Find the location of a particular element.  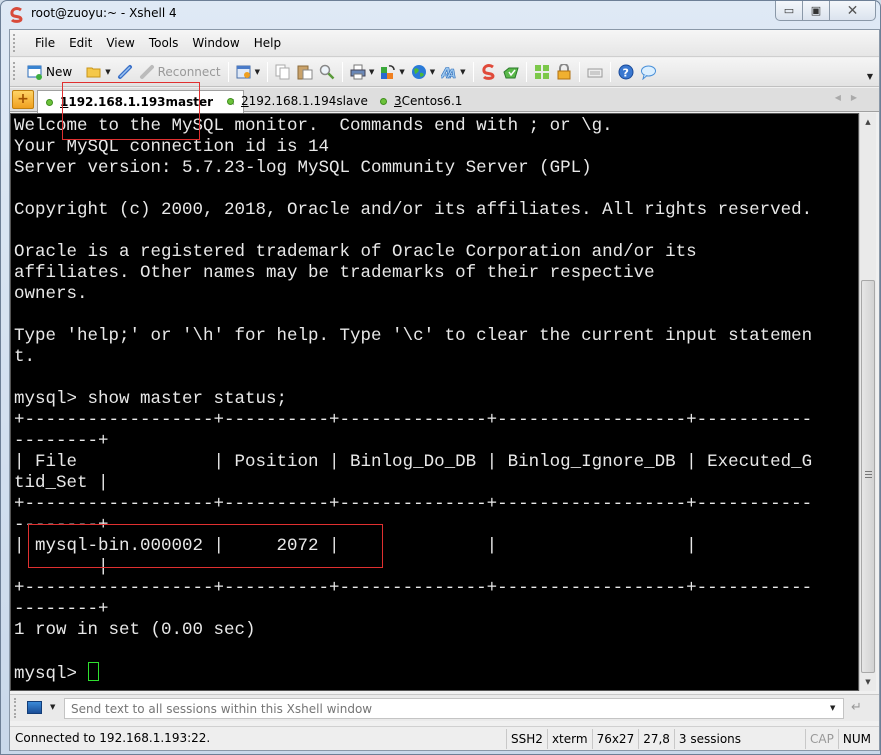

tab-label: 192.168.1.193master is located at coordinates (141, 102).